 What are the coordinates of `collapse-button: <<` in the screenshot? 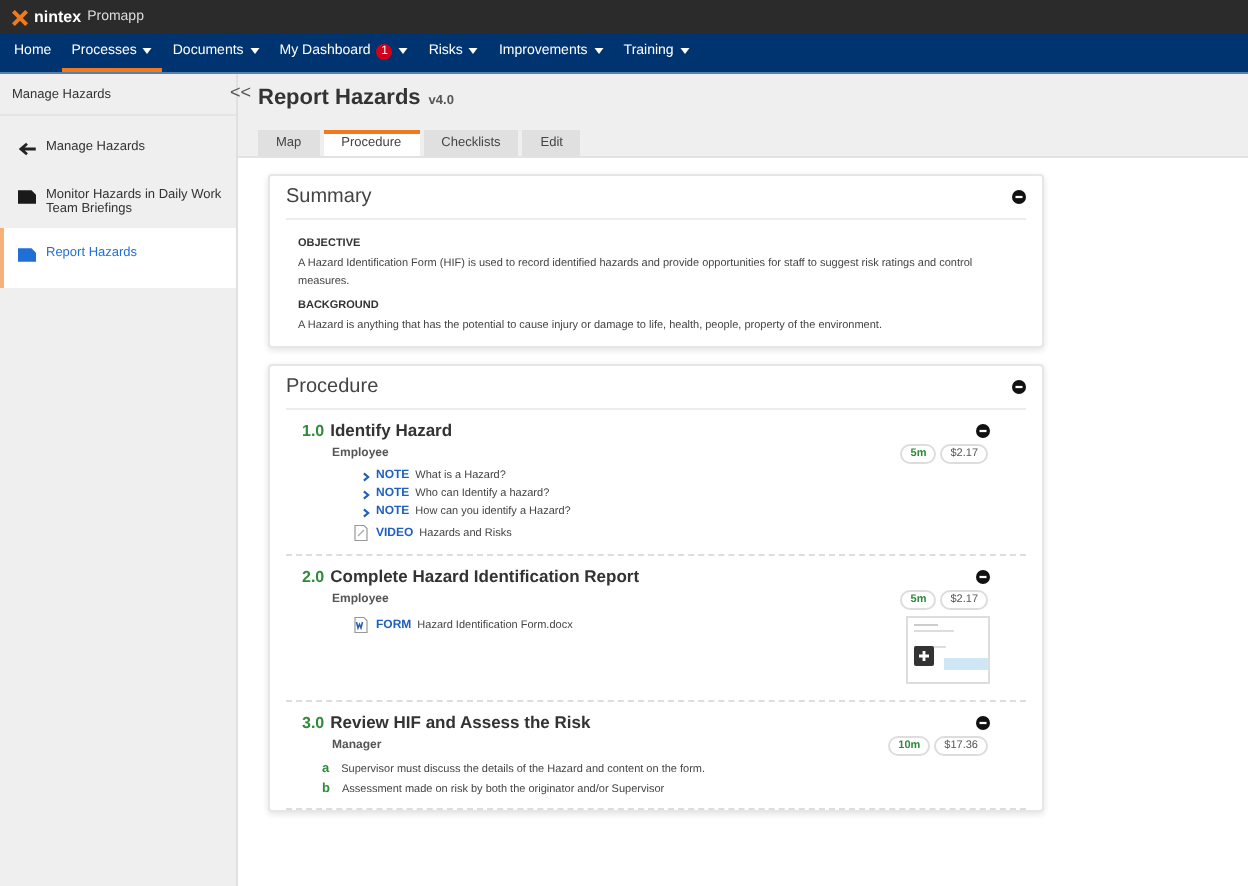 It's located at (244, 115).